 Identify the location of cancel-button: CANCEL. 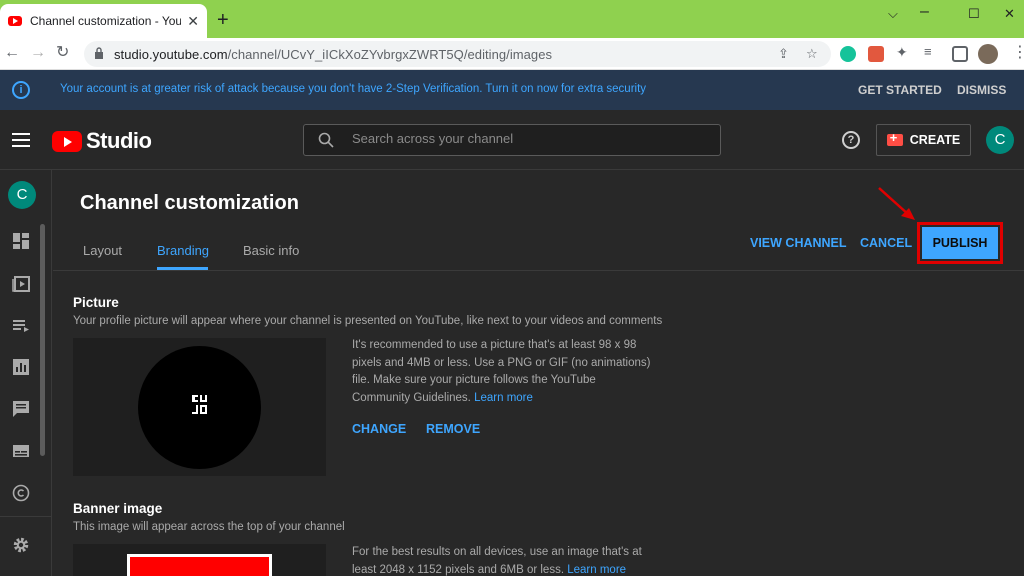
(886, 243).